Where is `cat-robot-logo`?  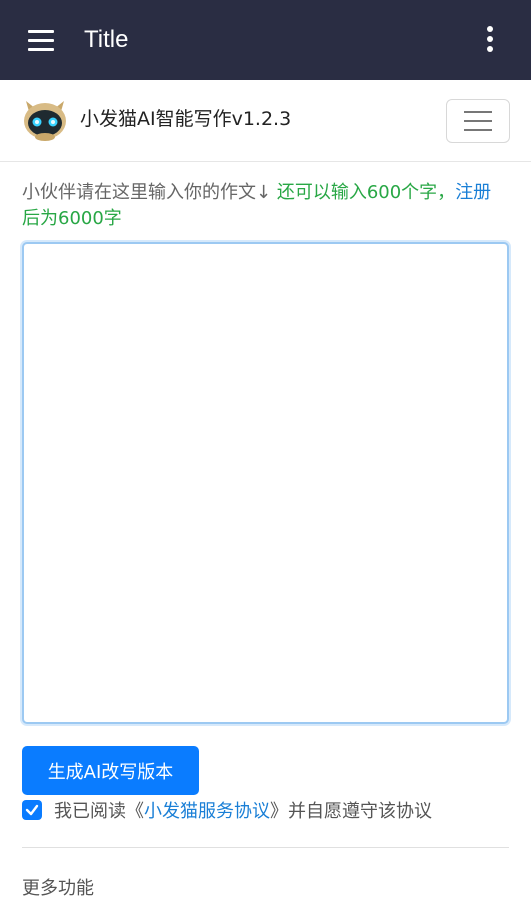
cat-robot-logo is located at coordinates (45, 120).